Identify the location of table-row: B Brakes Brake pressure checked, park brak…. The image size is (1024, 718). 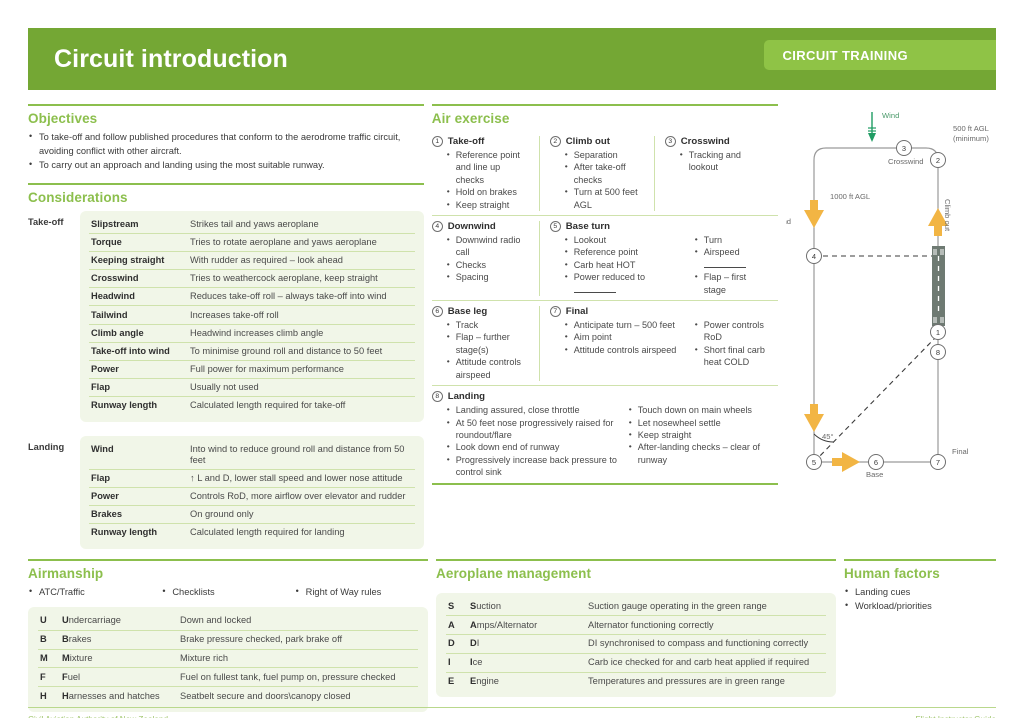
(228, 640).